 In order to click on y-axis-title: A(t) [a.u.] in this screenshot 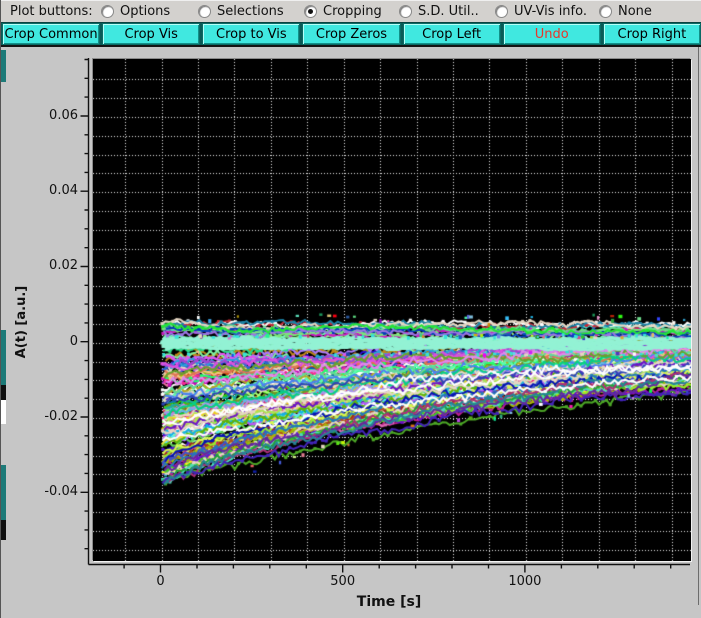, I will do `click(21, 322)`.